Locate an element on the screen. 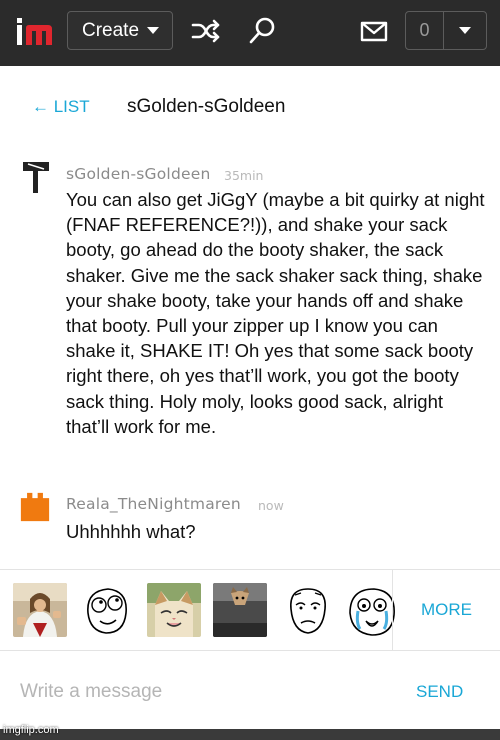  message-composer: SEND is located at coordinates (250, 690).